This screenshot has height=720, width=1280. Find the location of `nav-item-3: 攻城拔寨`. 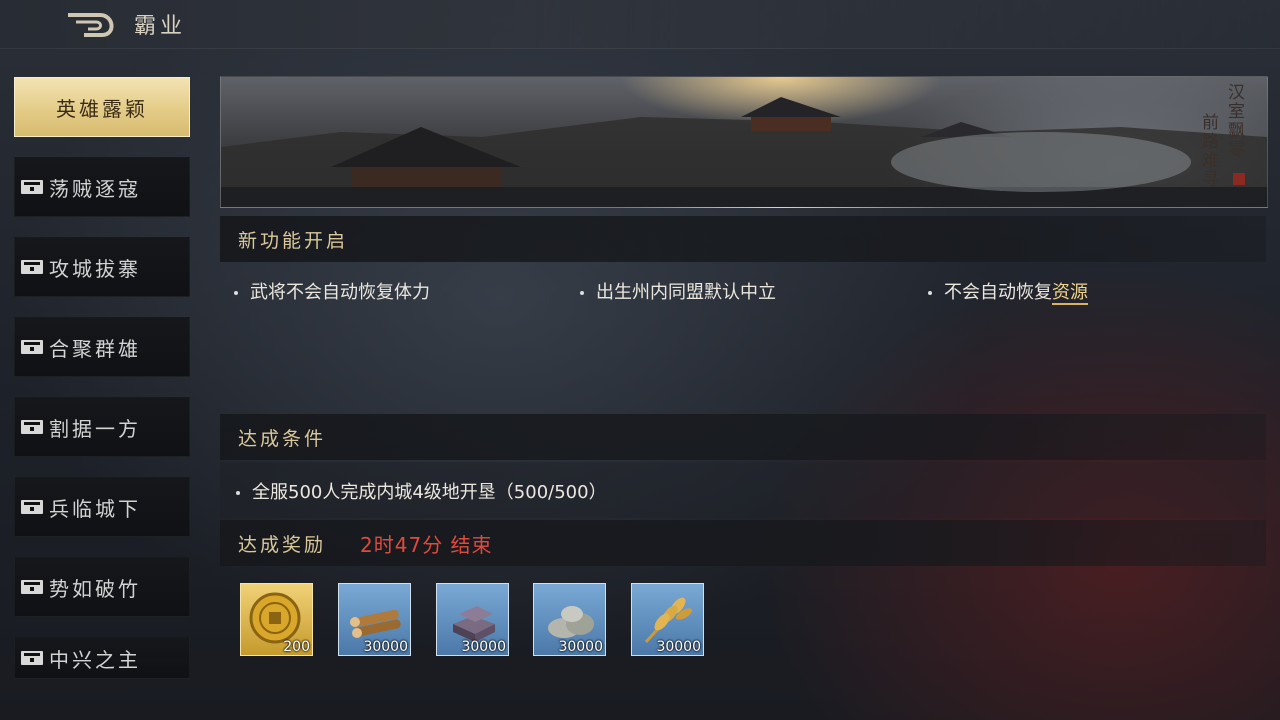

nav-item-3: 攻城拔寨 is located at coordinates (102, 267).